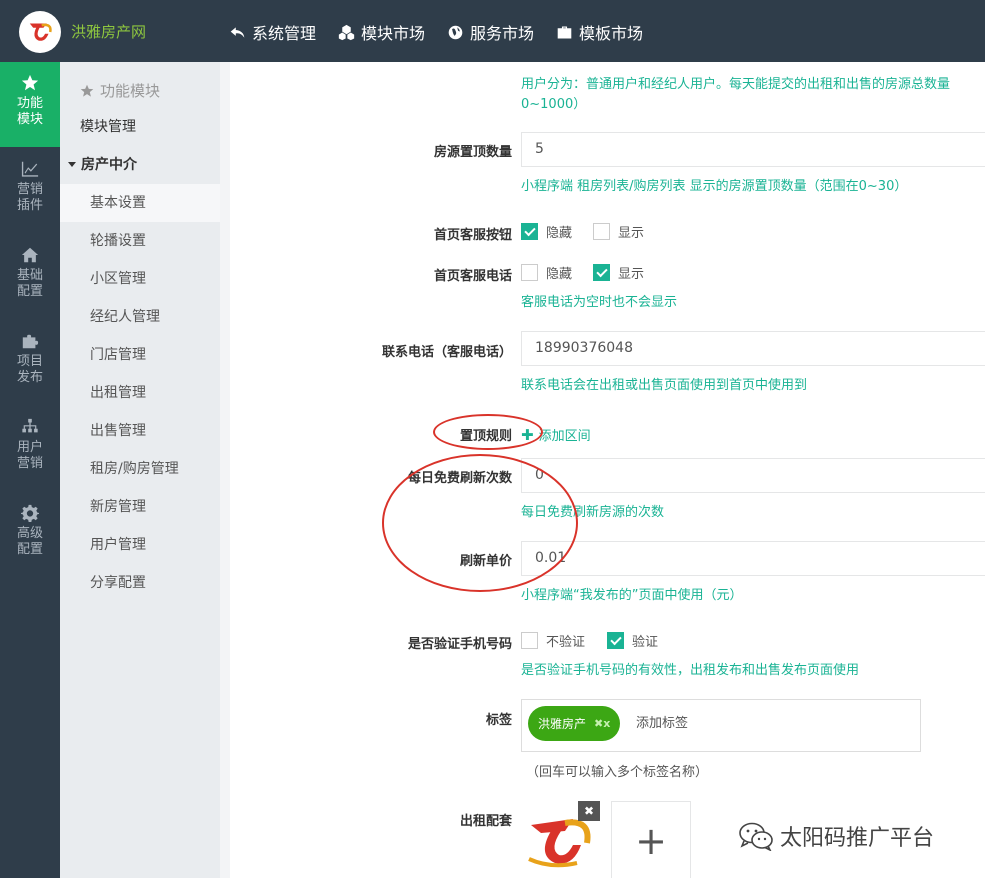 Image resolution: width=985 pixels, height=878 pixels. I want to click on subnav-header-label: 功能模块, so click(130, 91).